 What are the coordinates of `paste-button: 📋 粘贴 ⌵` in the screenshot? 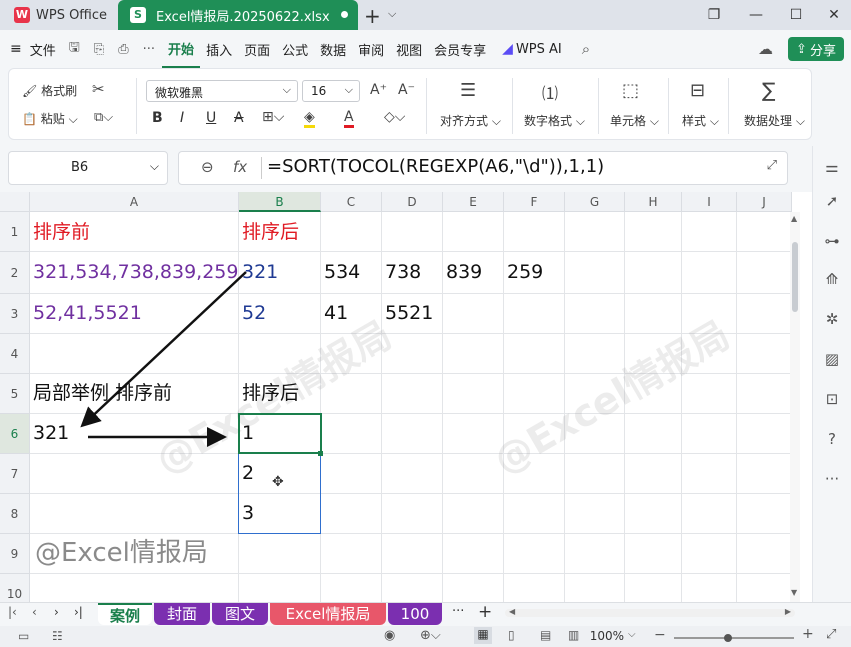 It's located at (50, 118).